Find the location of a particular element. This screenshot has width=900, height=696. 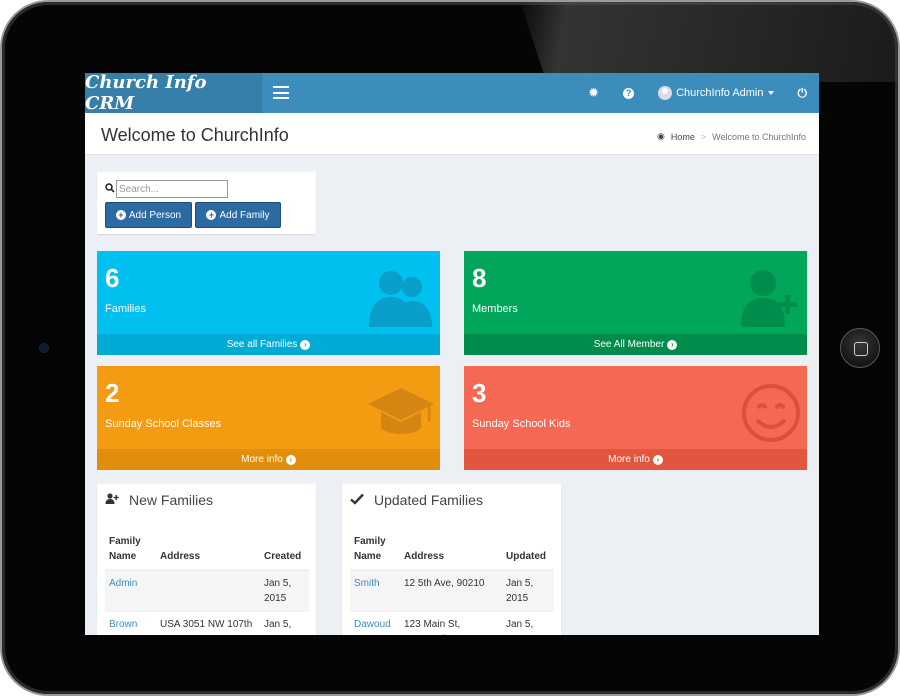

families-stat-box: 6 Families See all Families › is located at coordinates (268, 303).